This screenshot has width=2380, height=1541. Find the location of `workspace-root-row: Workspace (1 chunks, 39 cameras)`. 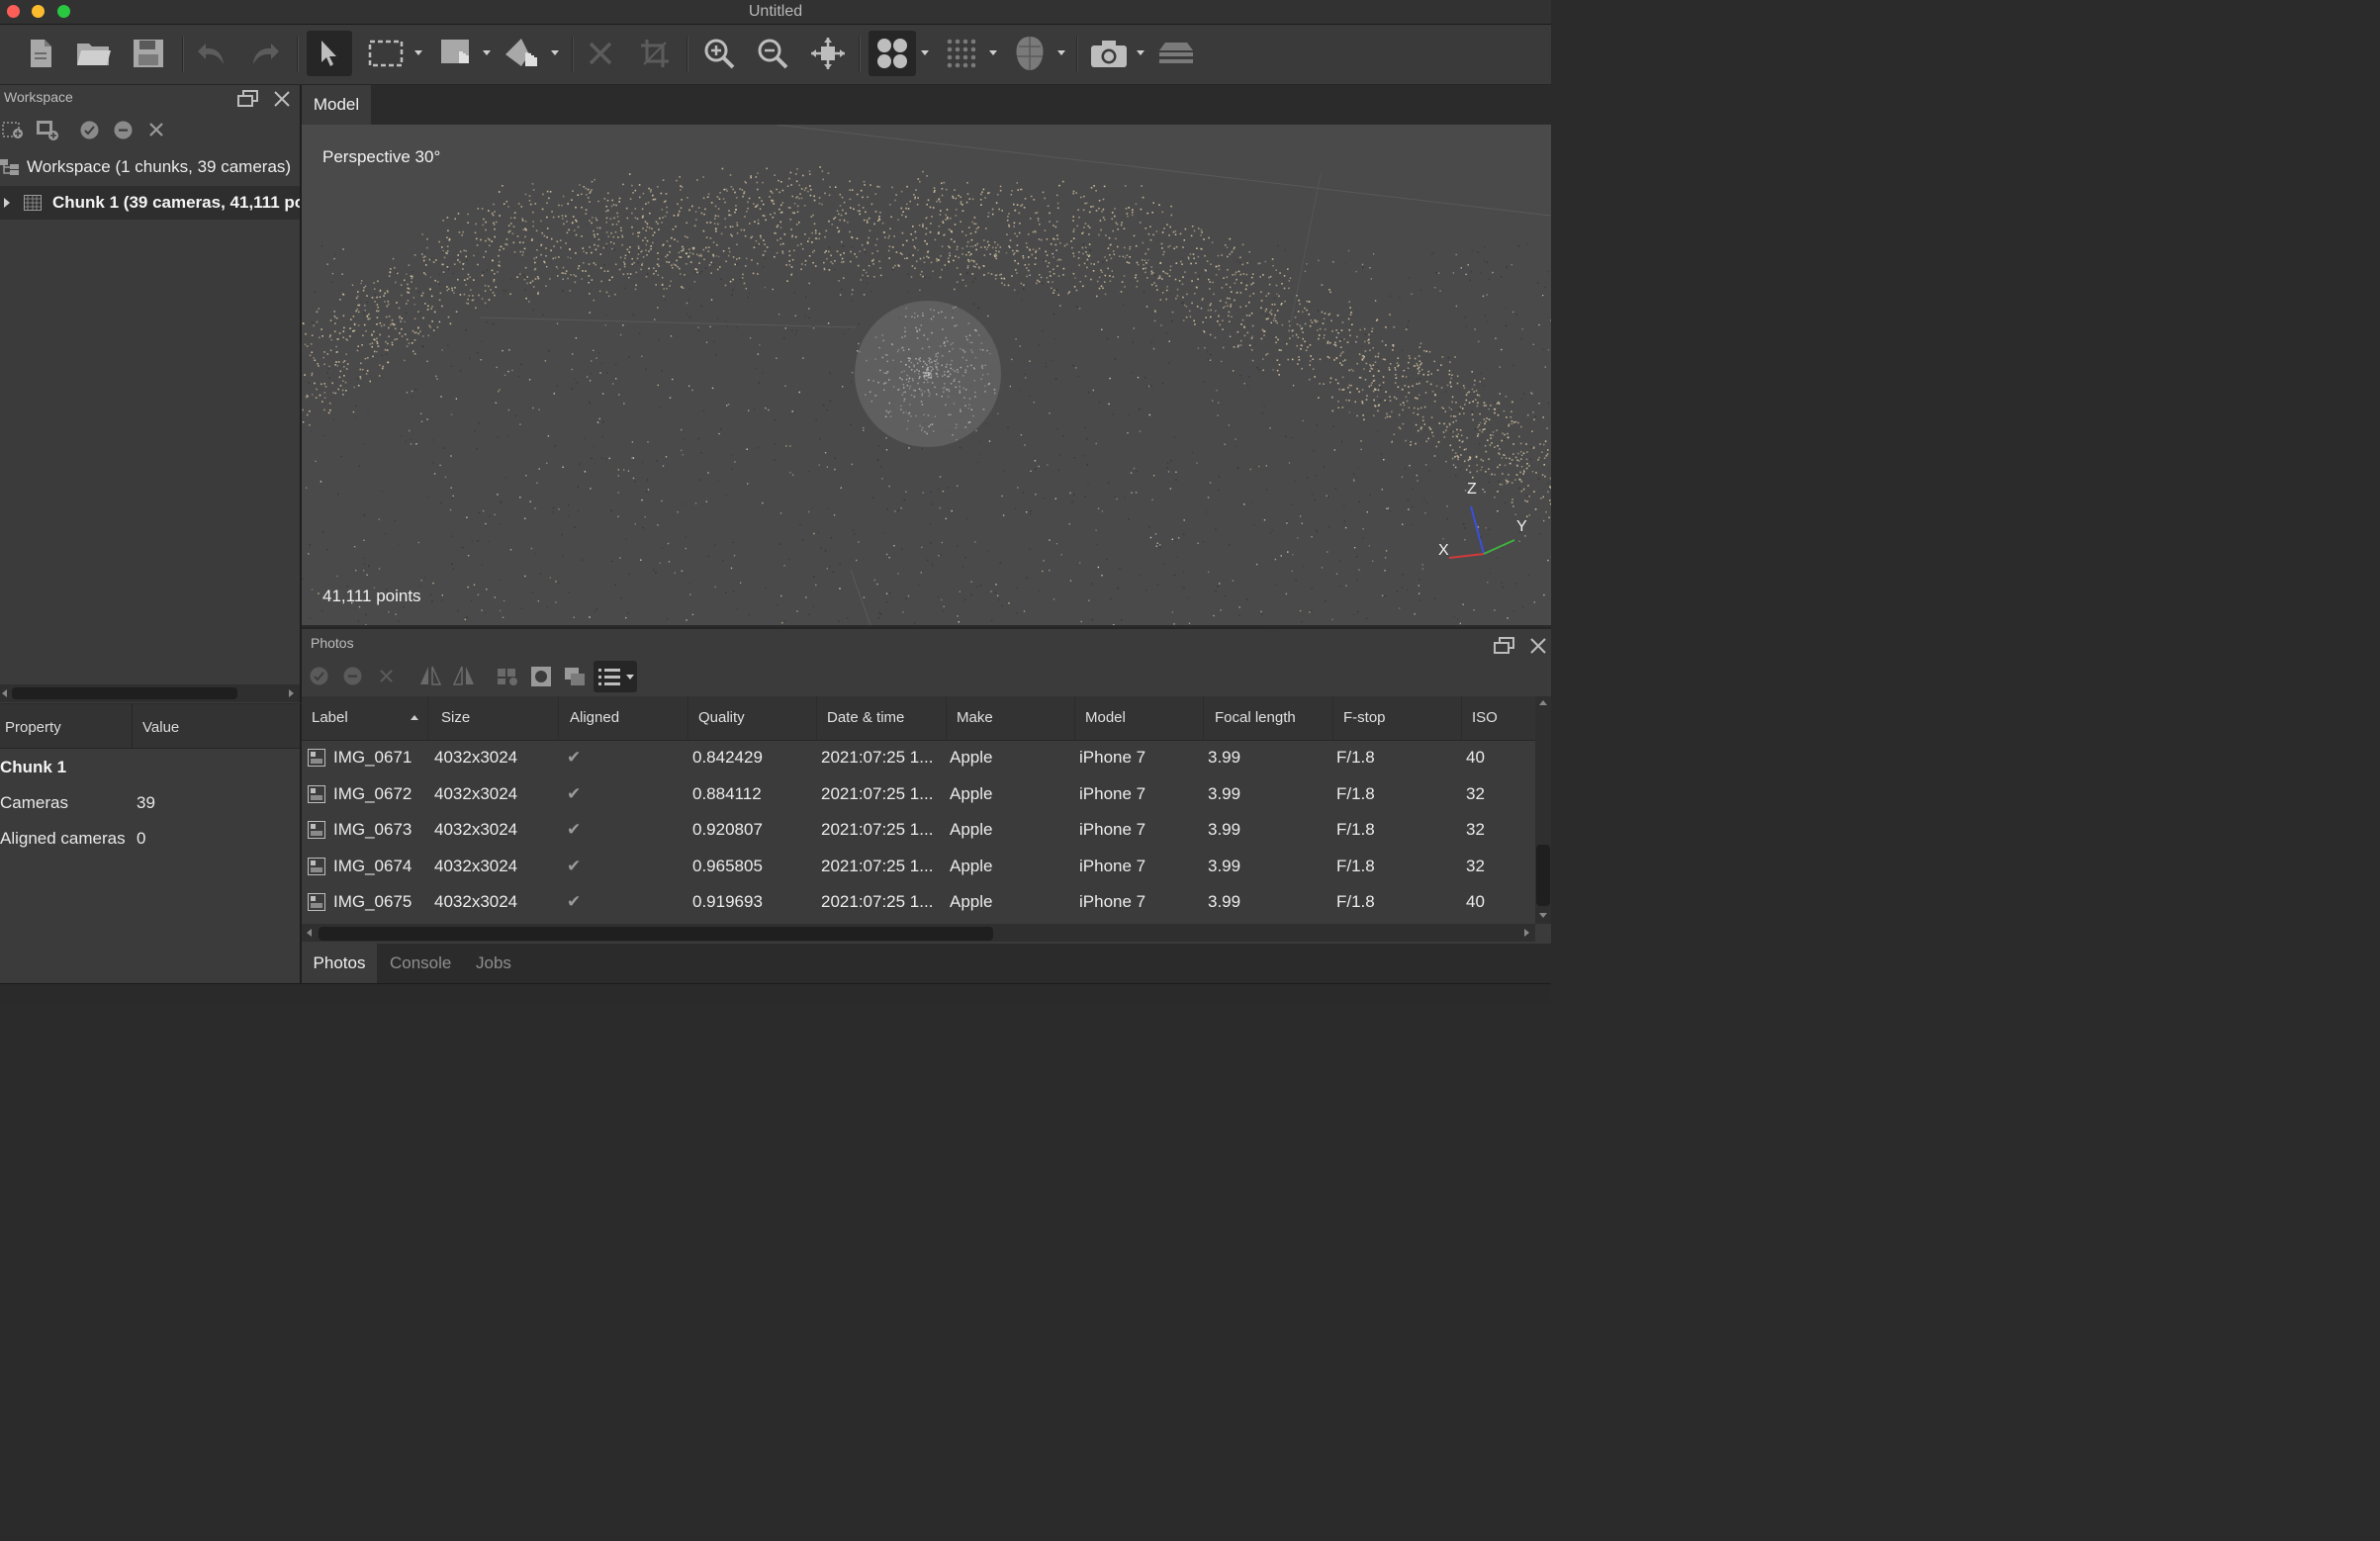

workspace-root-row: Workspace (1 chunks, 39 cameras) is located at coordinates (150, 167).